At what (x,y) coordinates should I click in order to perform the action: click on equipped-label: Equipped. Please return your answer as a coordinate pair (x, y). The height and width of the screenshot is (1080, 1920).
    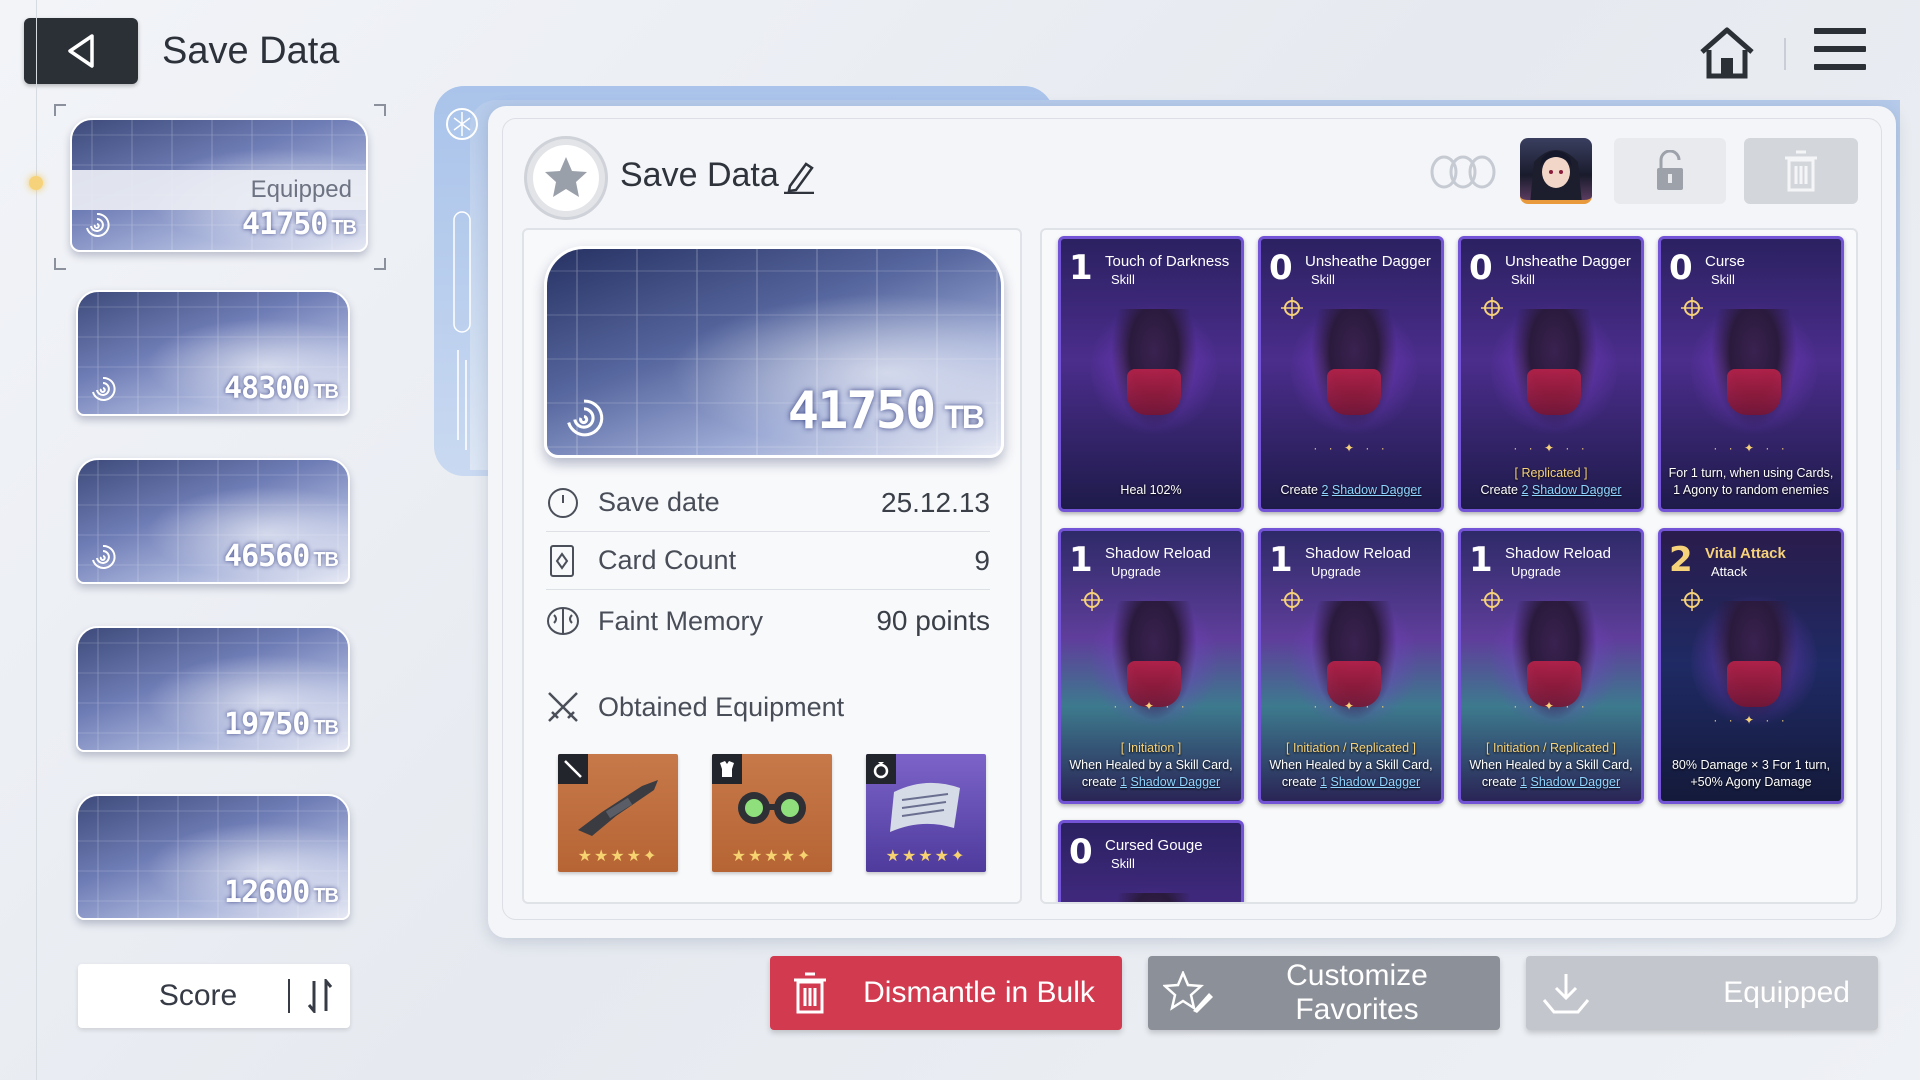
    Looking at the image, I should click on (219, 190).